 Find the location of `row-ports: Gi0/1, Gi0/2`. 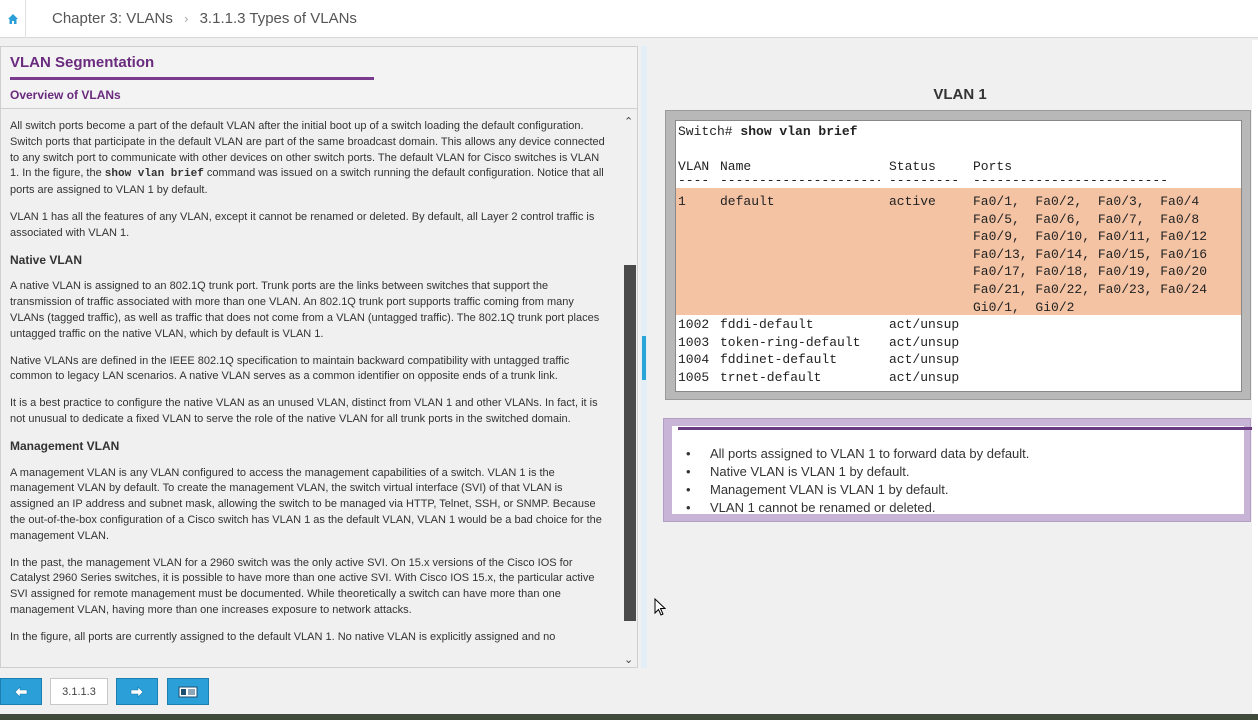

row-ports: Gi0/1, Gi0/2 is located at coordinates (1024, 307).